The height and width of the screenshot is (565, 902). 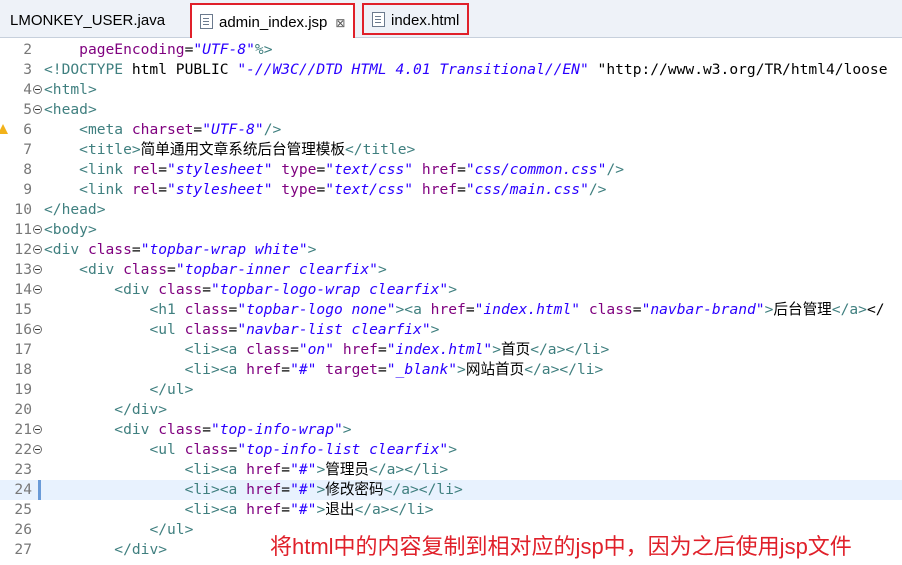 I want to click on tab-index-html: index.html, so click(x=416, y=19).